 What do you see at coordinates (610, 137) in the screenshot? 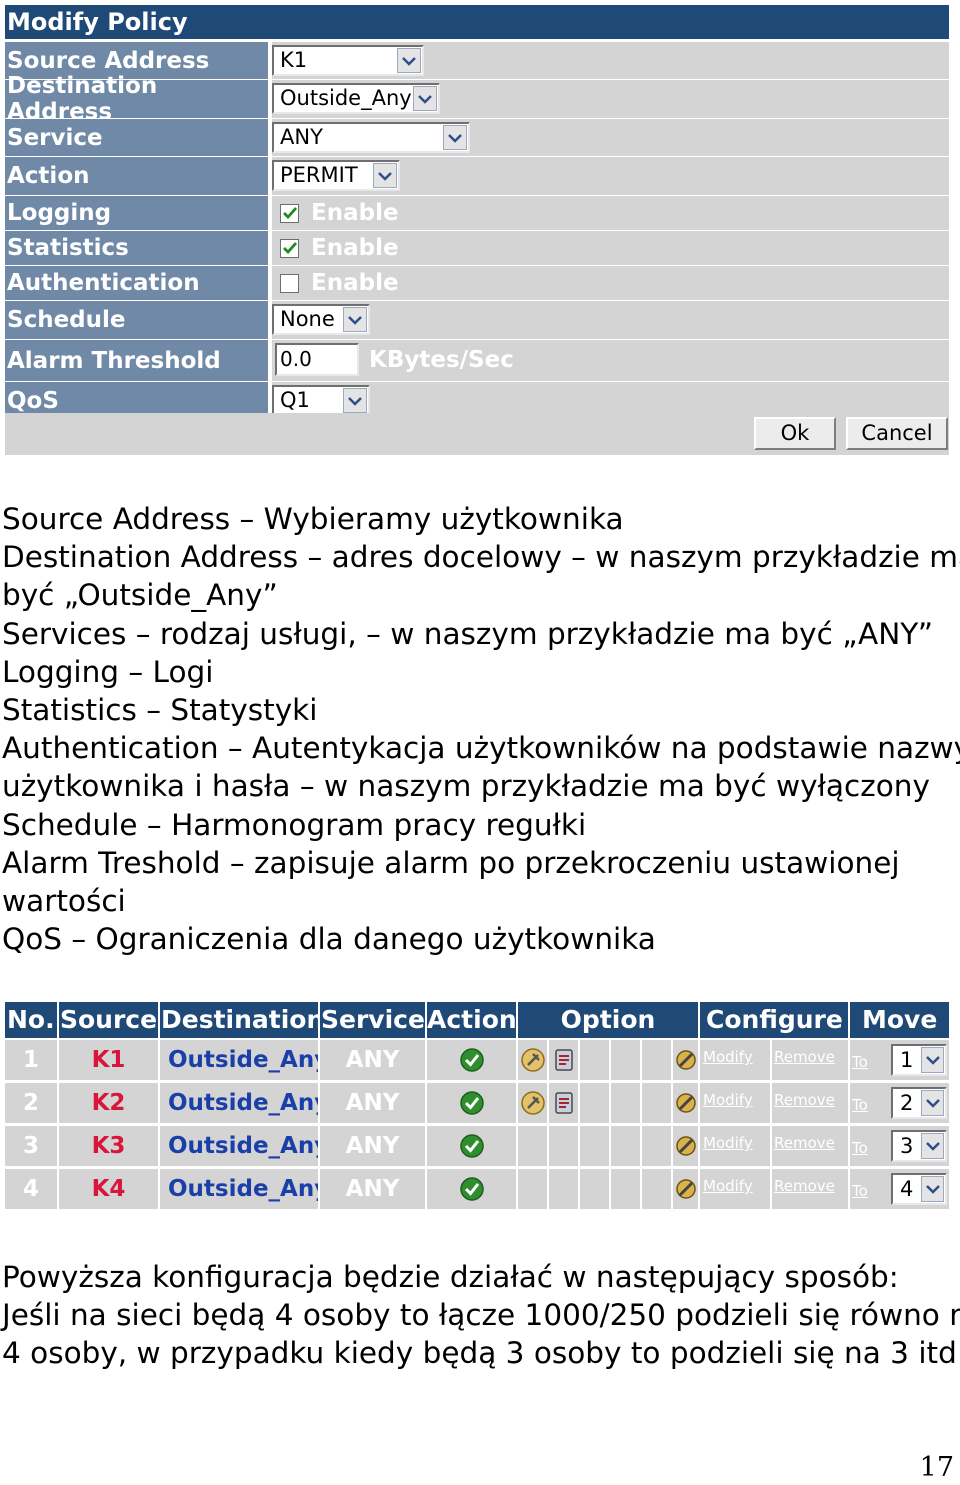
I see `service-cell: ANY` at bounding box center [610, 137].